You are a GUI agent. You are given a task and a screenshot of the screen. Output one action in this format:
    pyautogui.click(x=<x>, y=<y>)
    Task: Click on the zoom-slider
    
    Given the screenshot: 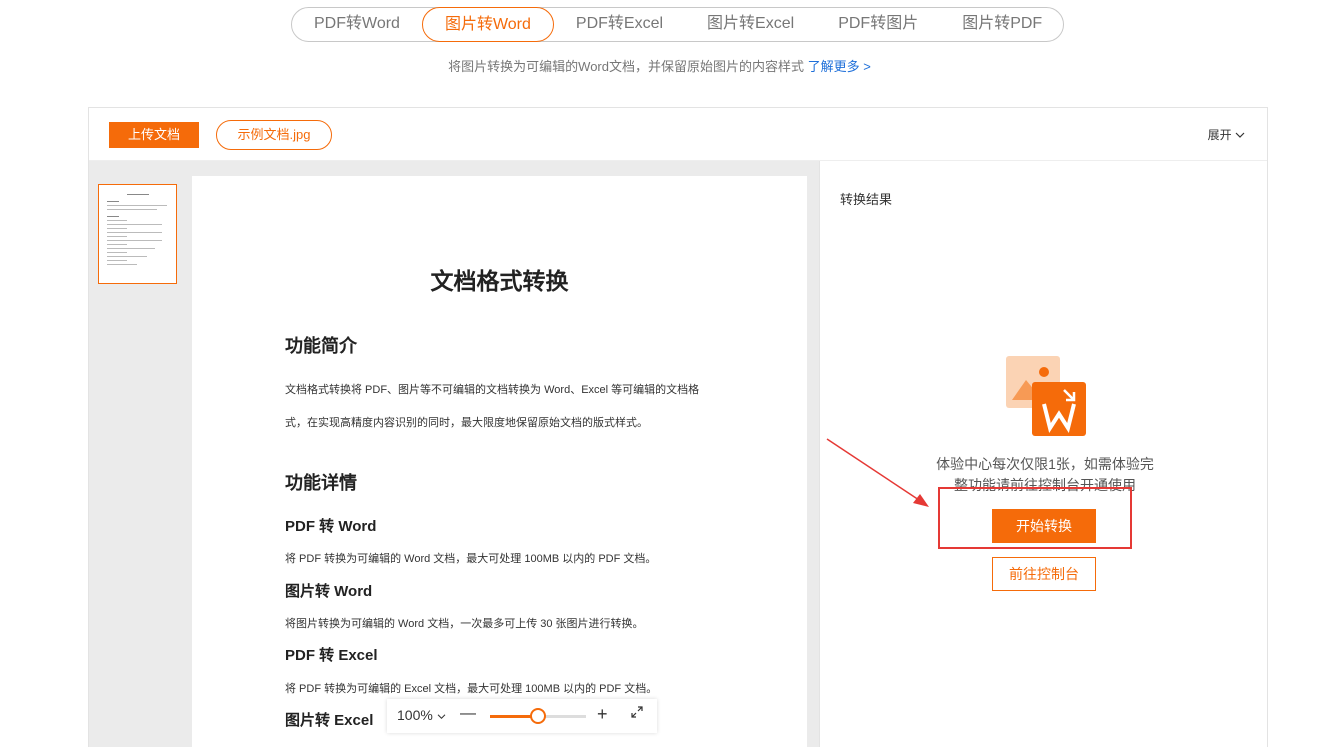 What is the action you would take?
    pyautogui.click(x=538, y=716)
    